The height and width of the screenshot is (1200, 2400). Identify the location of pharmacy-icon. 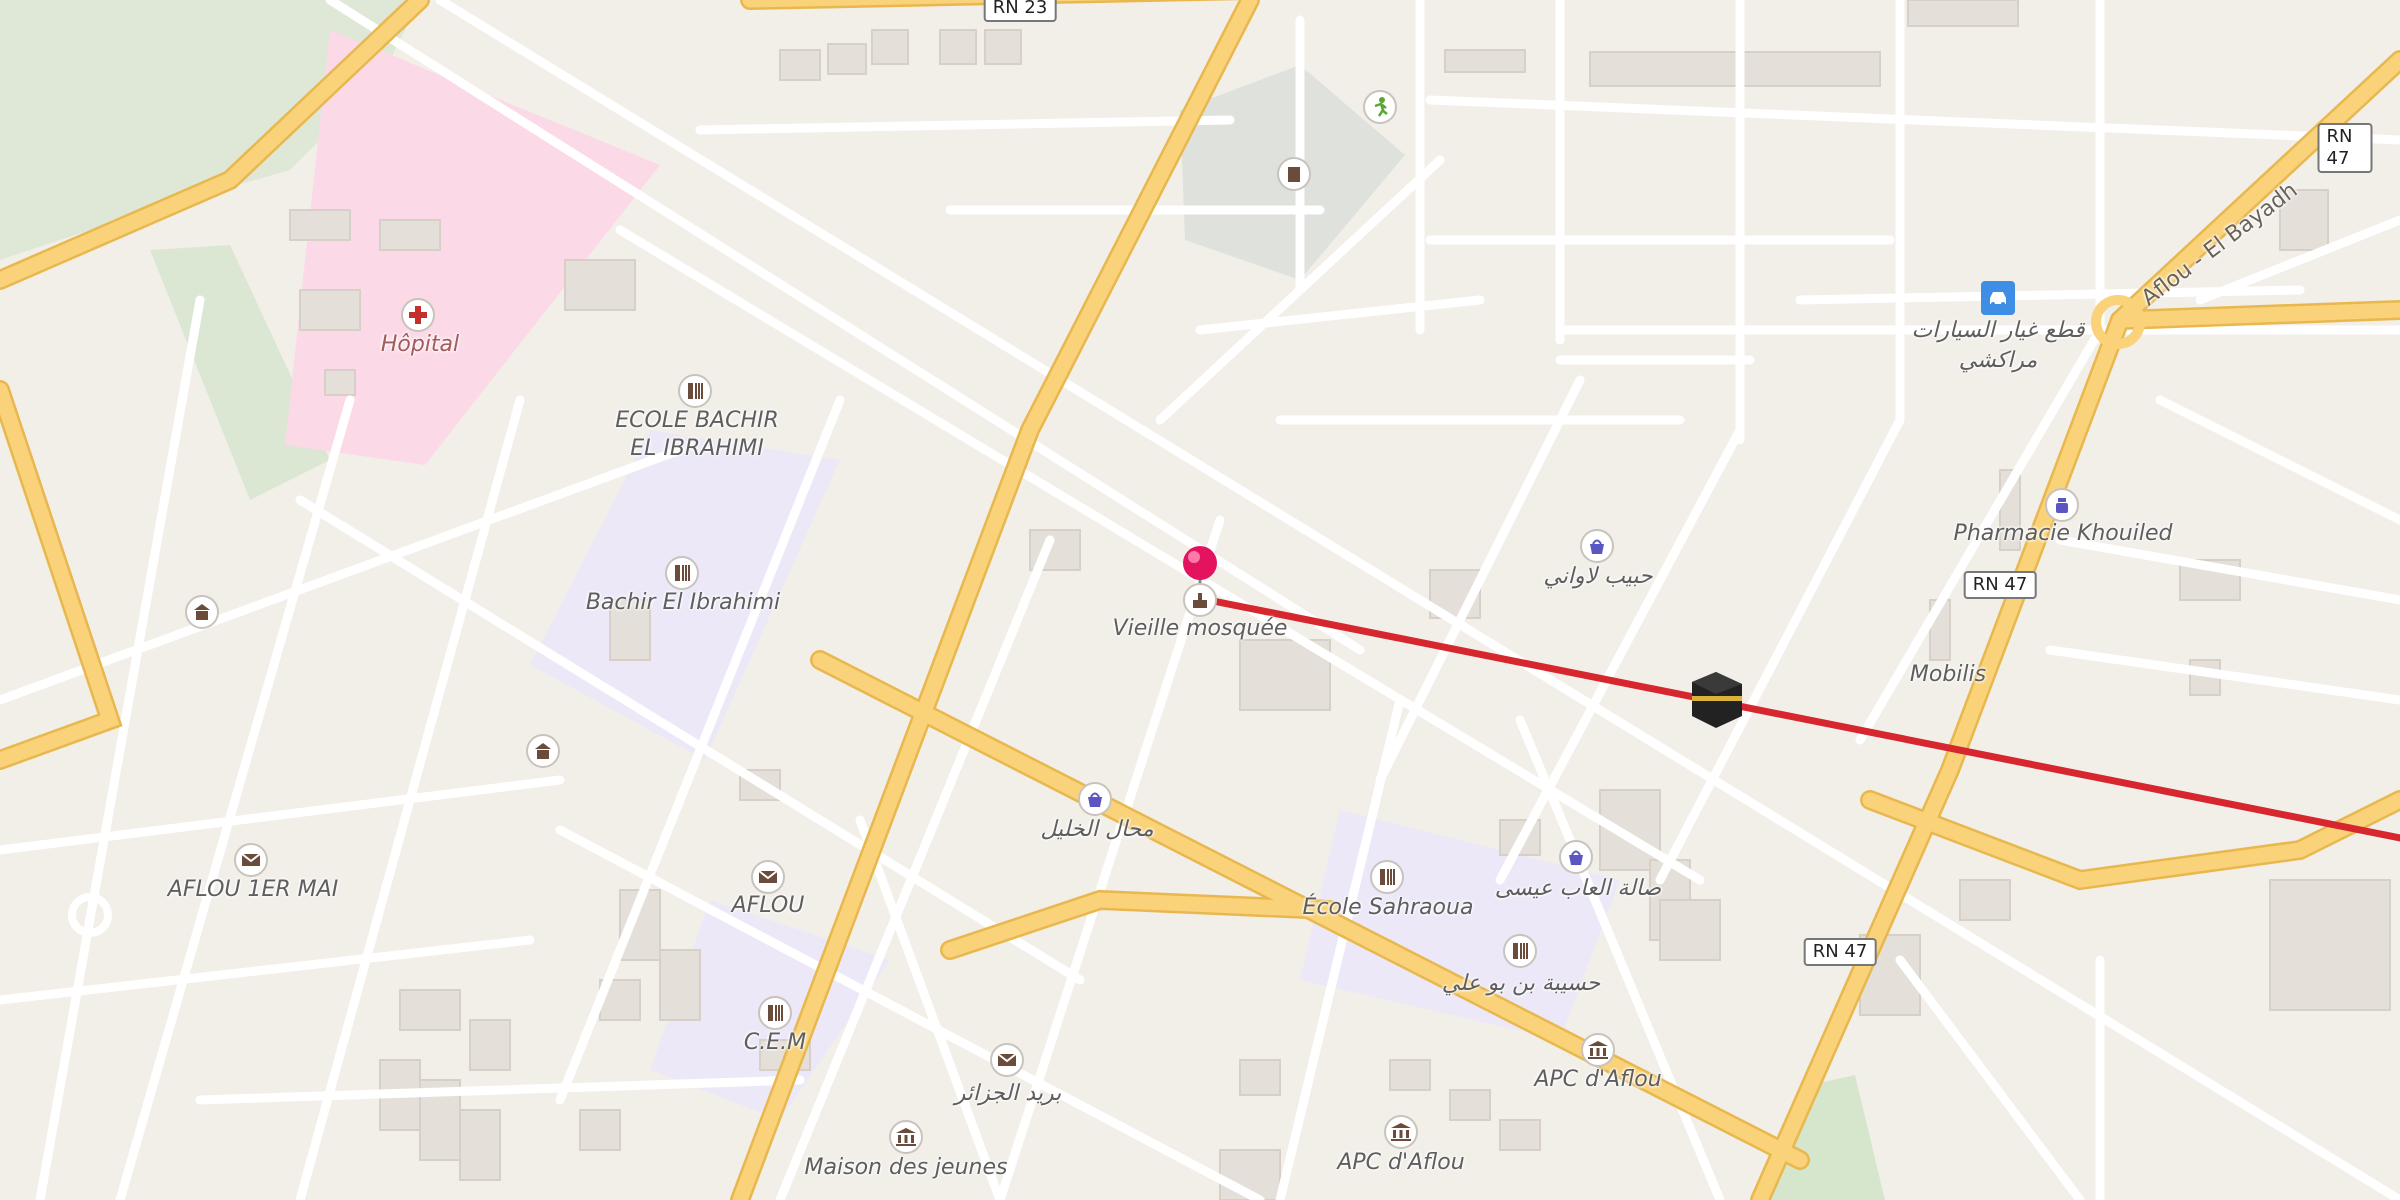
(2062, 505).